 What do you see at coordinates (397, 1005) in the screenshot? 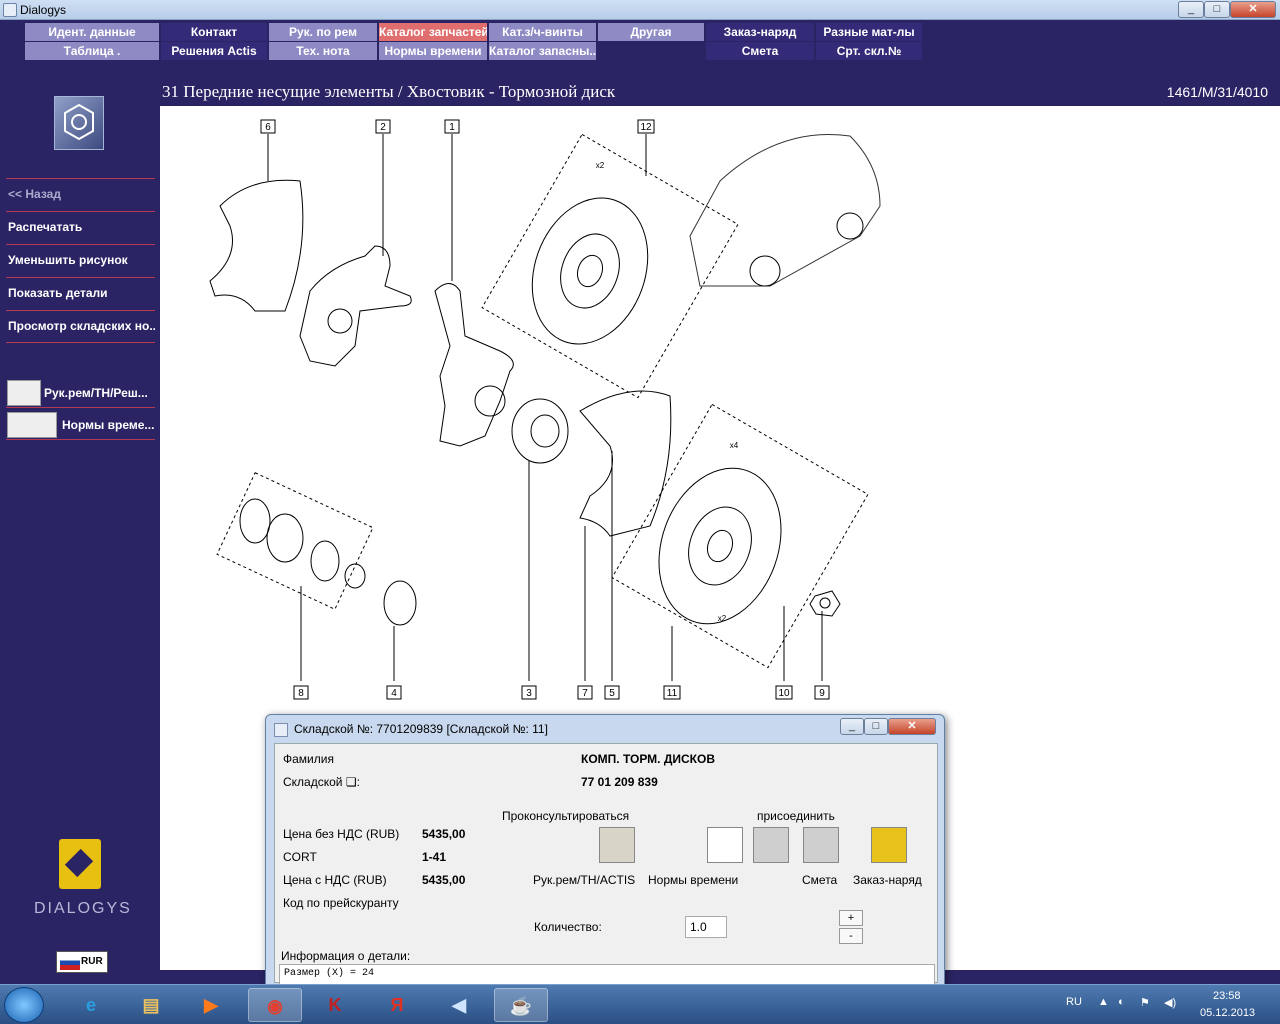
I see `yandex-taskbar-icon: Я` at bounding box center [397, 1005].